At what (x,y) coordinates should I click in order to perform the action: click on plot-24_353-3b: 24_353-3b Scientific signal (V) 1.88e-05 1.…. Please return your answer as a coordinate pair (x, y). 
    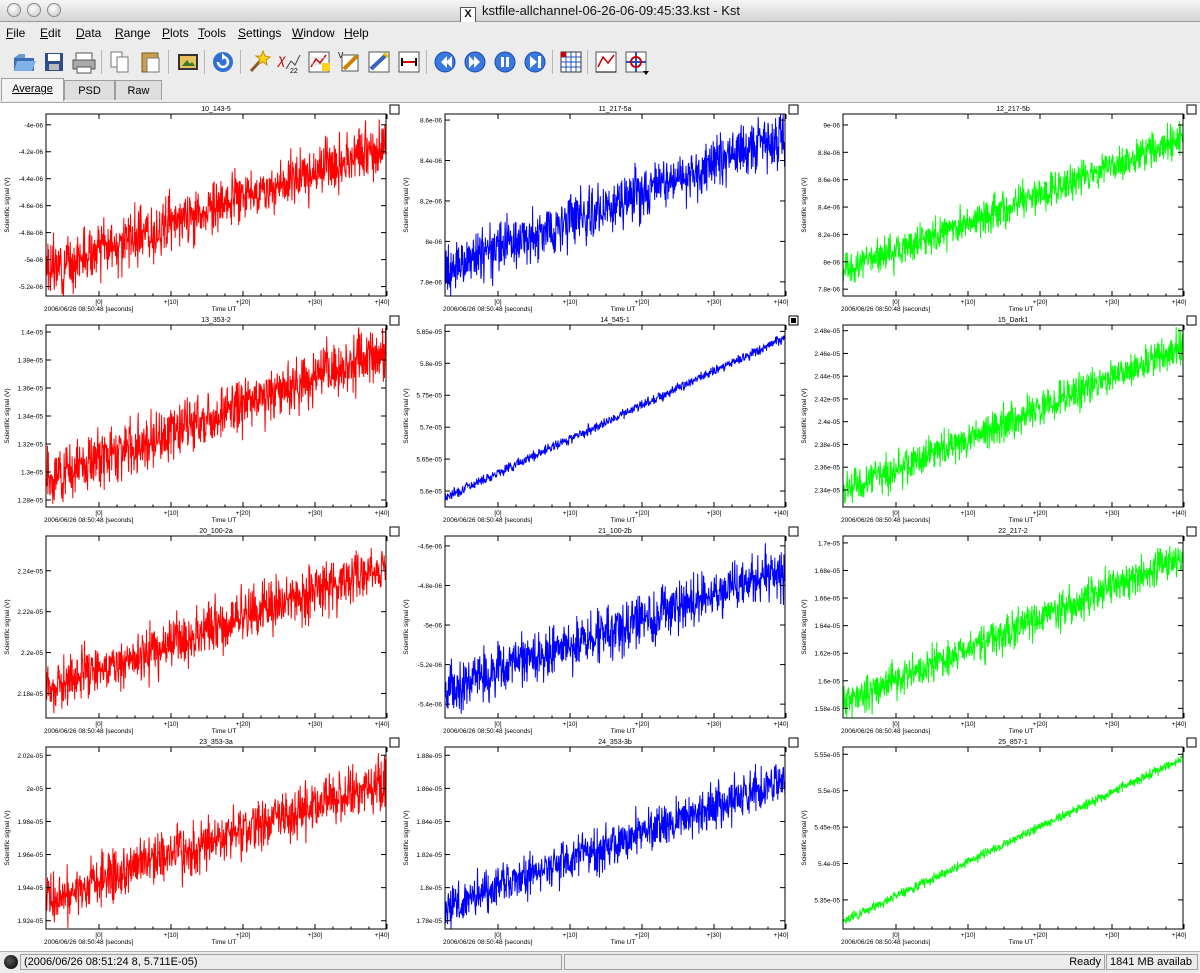
    Looking at the image, I should click on (601, 841).